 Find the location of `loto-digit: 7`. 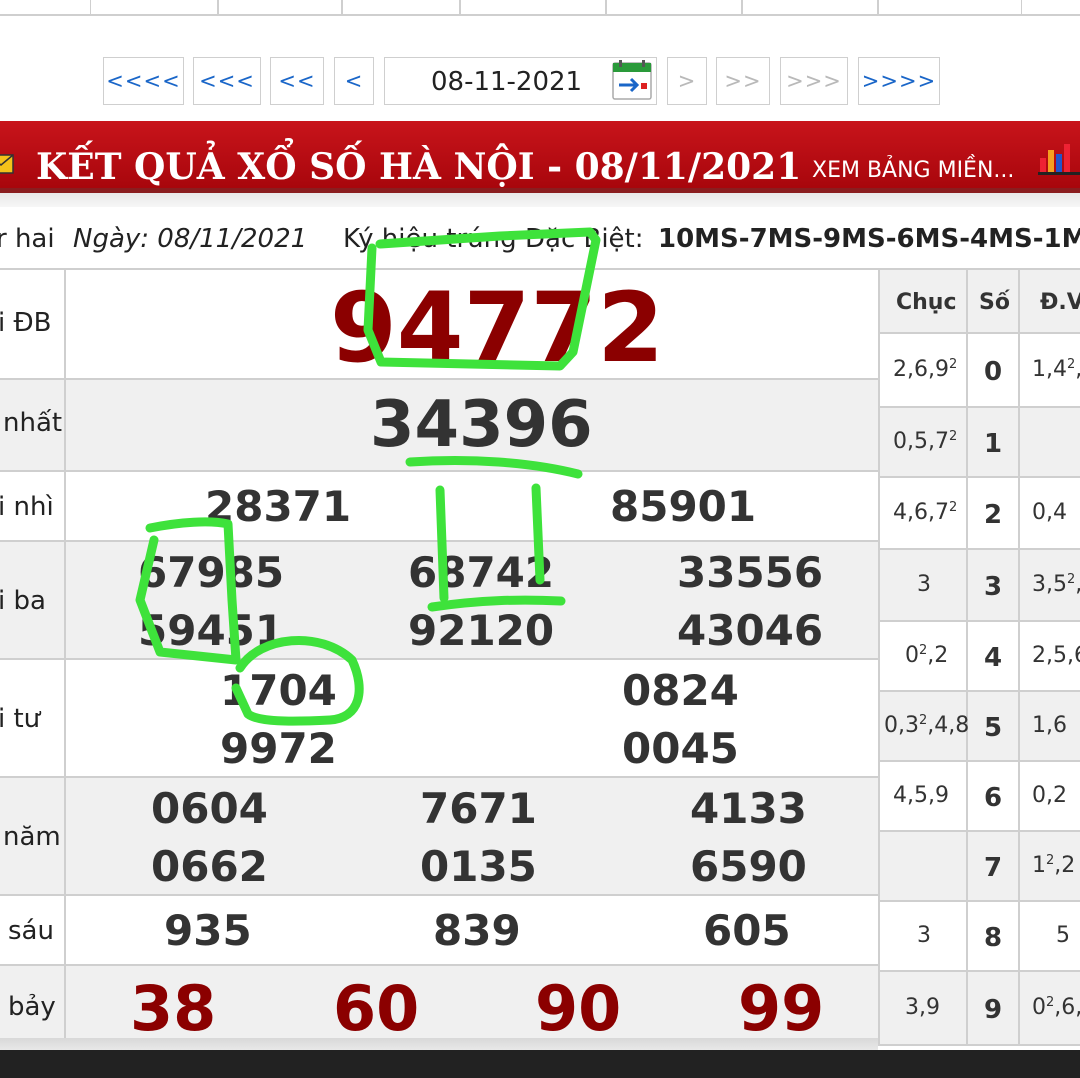

loto-digit: 7 is located at coordinates (993, 868).